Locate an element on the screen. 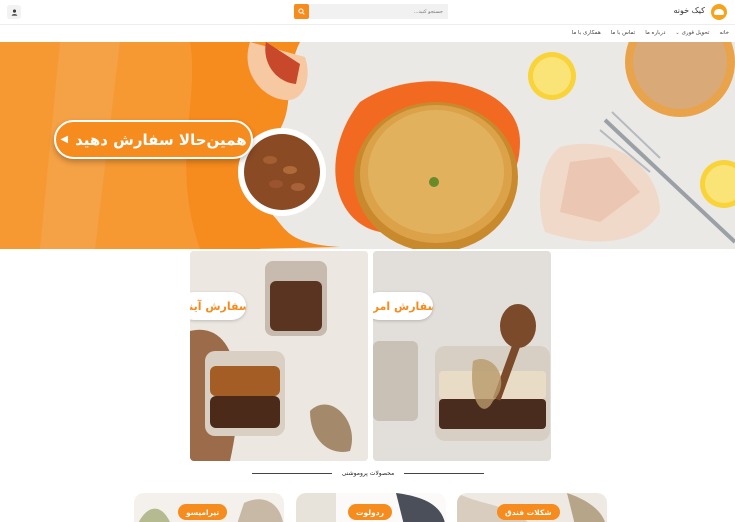 The image size is (735, 522). promo-section-title: محصولات پروموشنی is located at coordinates (368, 473).